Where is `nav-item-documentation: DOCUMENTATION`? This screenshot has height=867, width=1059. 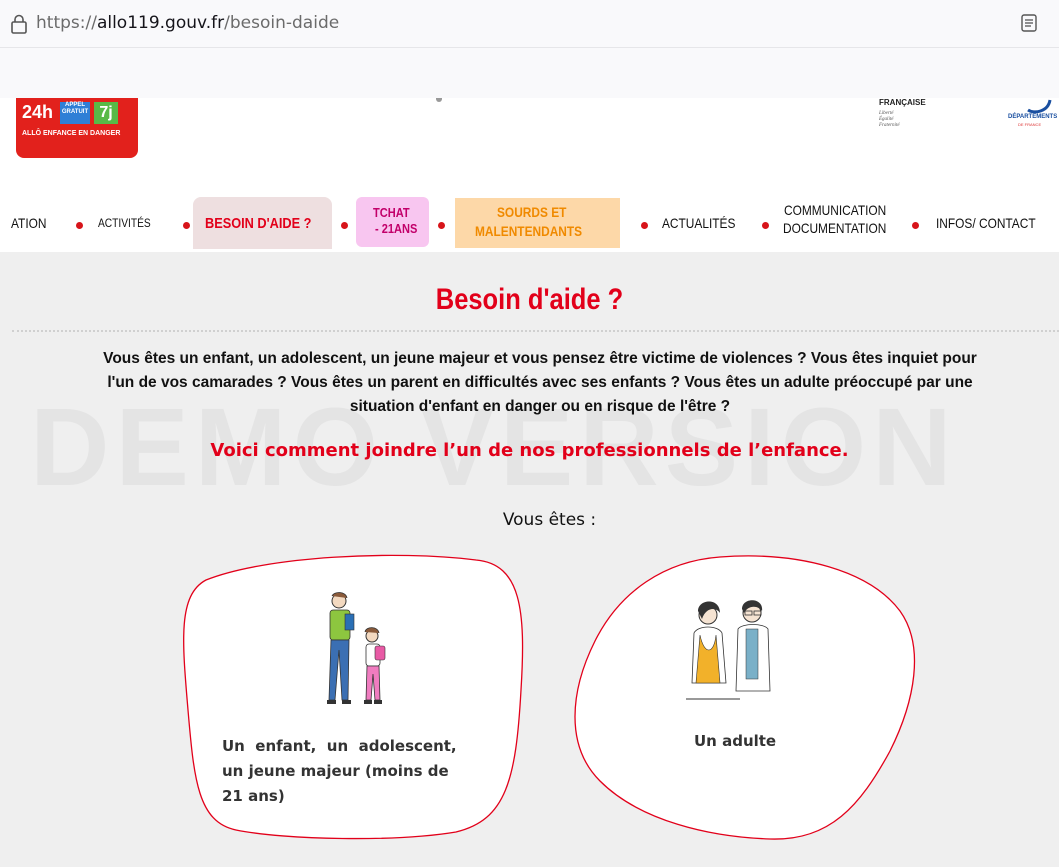 nav-item-documentation: DOCUMENTATION is located at coordinates (834, 228).